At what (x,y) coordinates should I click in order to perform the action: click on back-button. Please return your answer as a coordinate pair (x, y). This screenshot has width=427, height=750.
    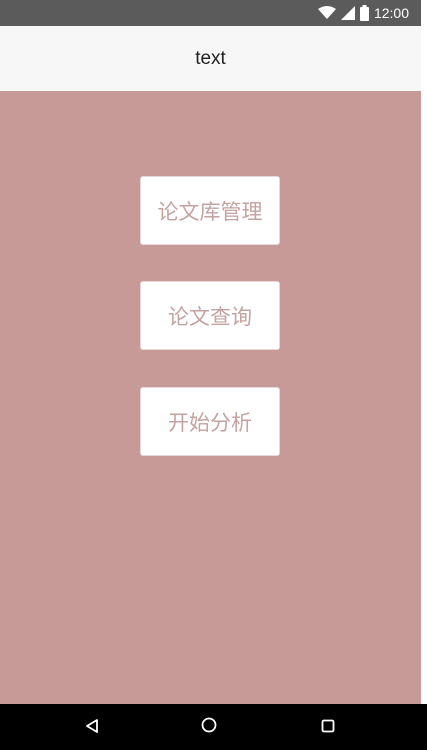
    Looking at the image, I should click on (92, 727).